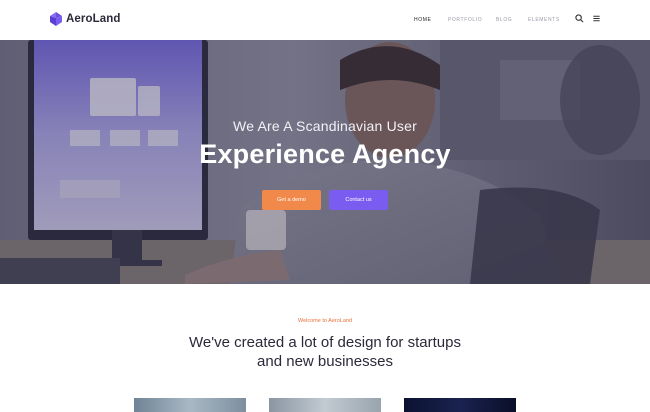  I want to click on contact-us-button: Contact us, so click(358, 200).